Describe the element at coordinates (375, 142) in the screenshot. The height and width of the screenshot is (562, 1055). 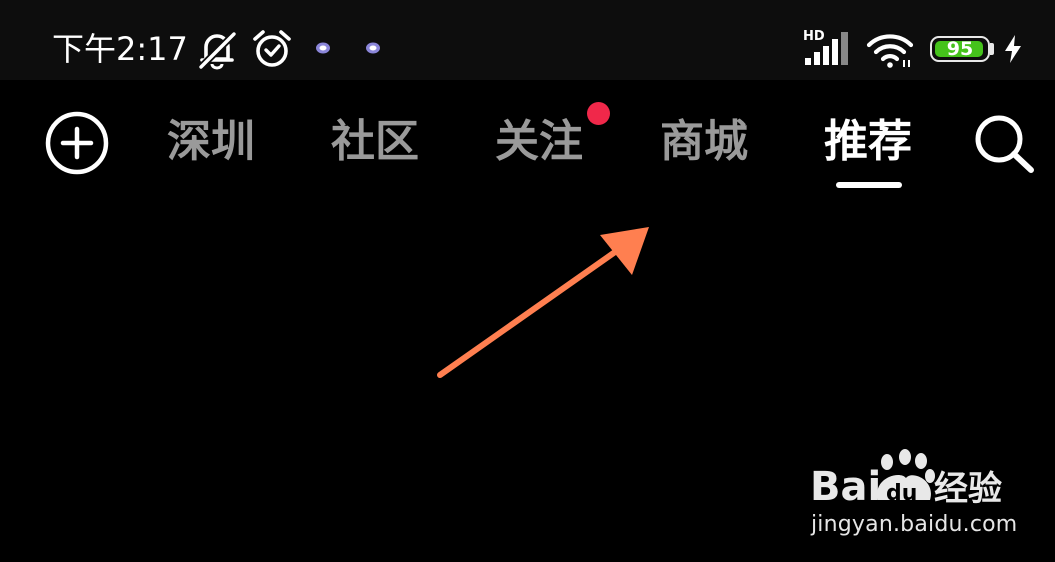
I see `tab-community: 社区` at that location.